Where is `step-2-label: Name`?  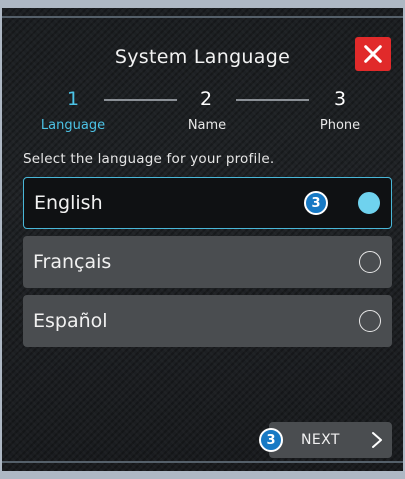
step-2-label: Name is located at coordinates (207, 125).